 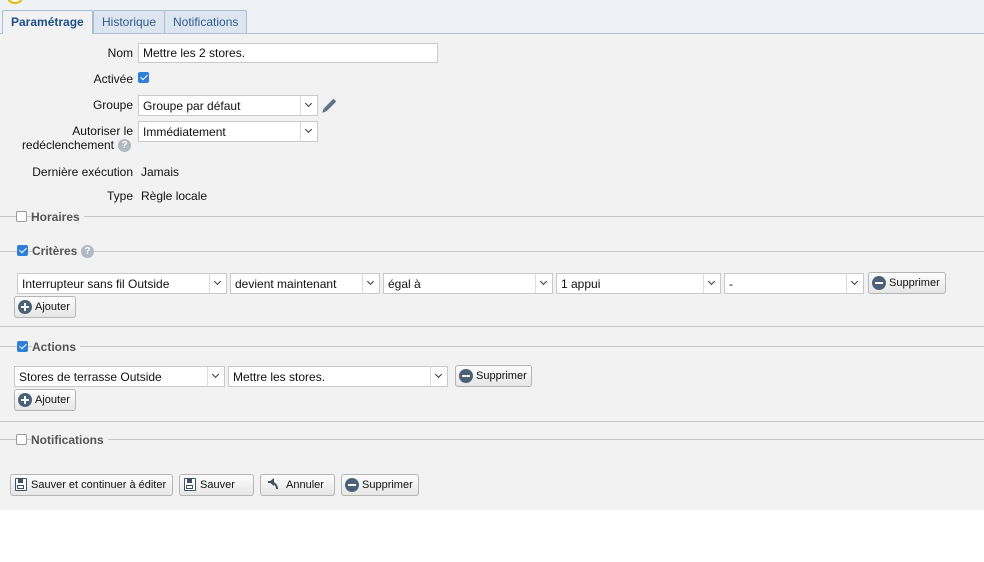 I want to click on autoriser-label-line1: Autoriser le, so click(x=102, y=131).